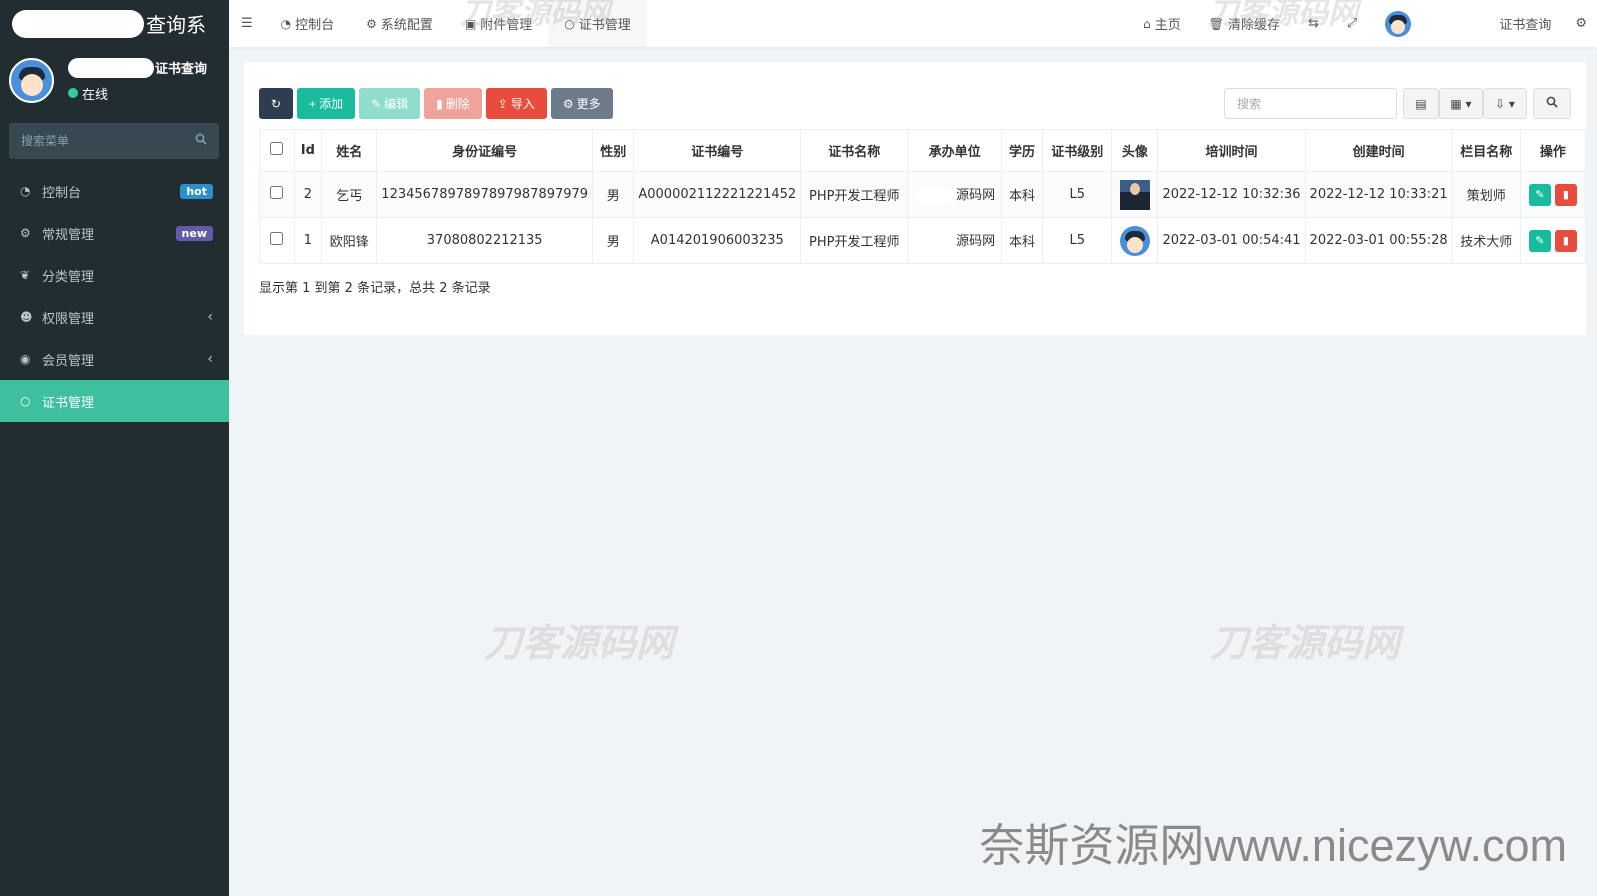 The image size is (1597, 896). I want to click on grid-icon: ▦ ▾, so click(1461, 103).